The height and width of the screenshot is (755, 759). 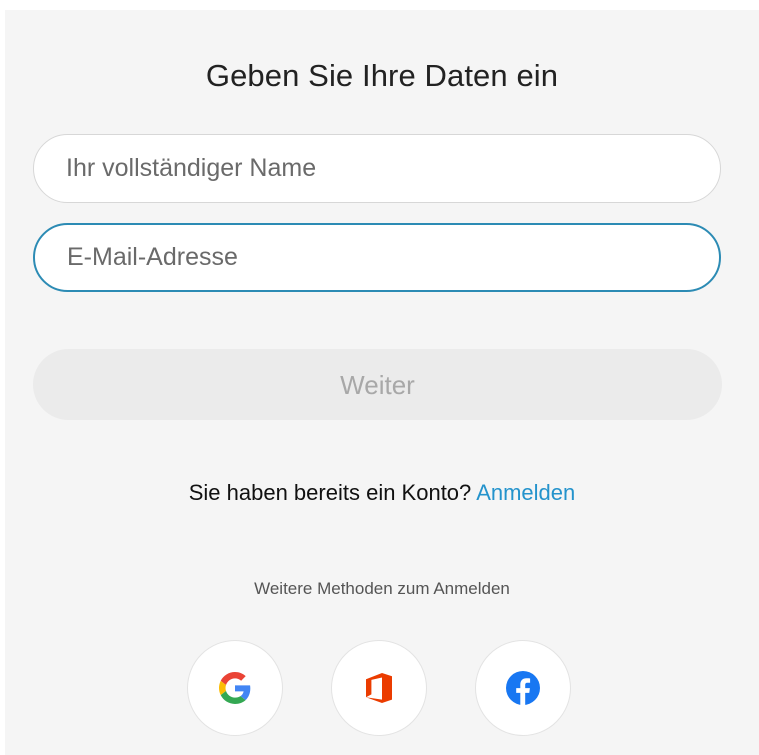 I want to click on login-link: Anmelden, so click(x=525, y=492).